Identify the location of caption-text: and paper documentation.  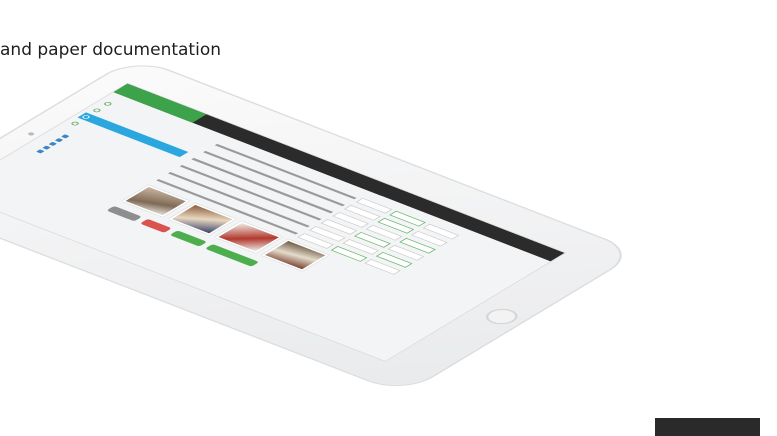
(110, 50).